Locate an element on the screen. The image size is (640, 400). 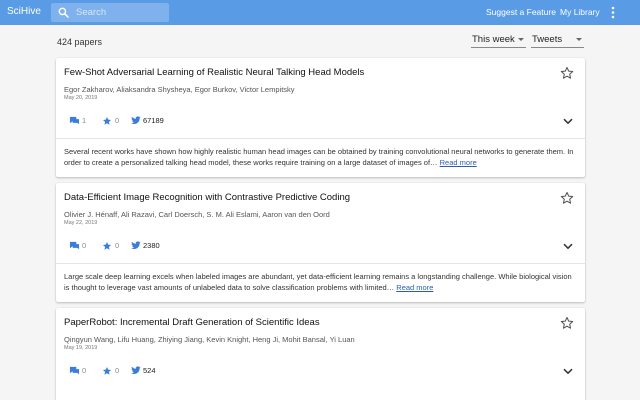
sort-select: Tweets is located at coordinates (557, 40).